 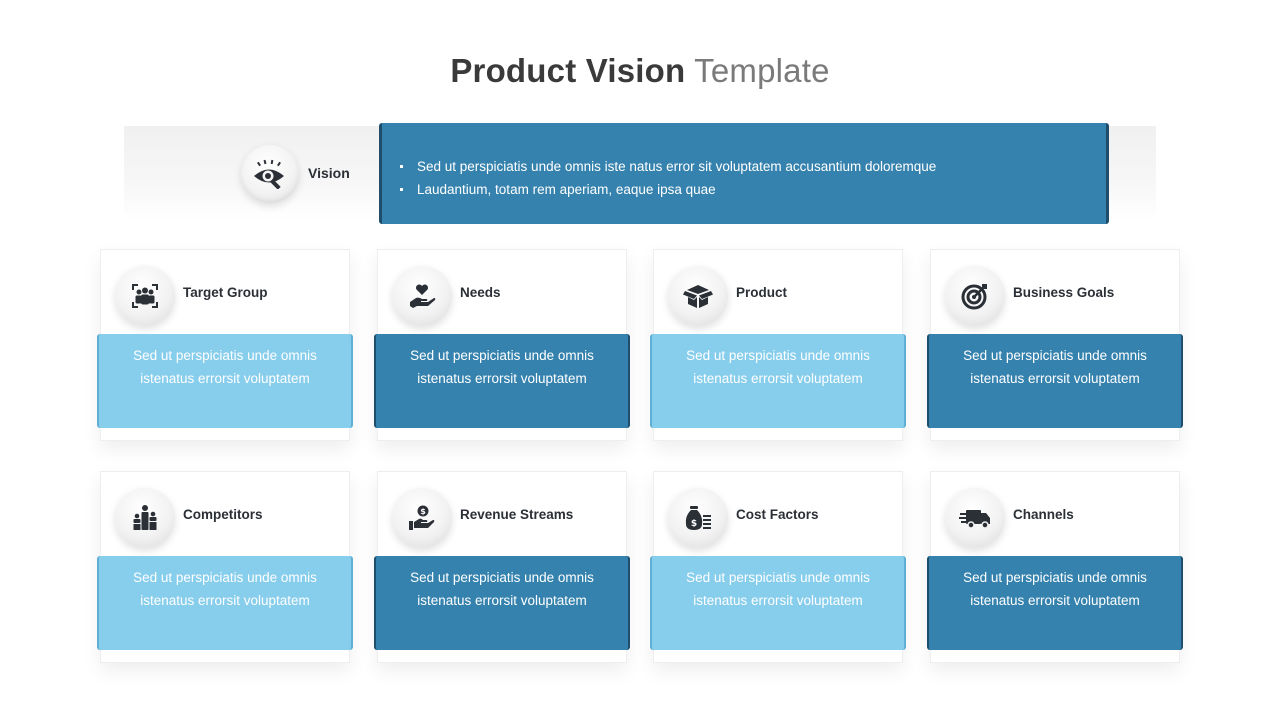 What do you see at coordinates (762, 292) in the screenshot?
I see `card-label: Product` at bounding box center [762, 292].